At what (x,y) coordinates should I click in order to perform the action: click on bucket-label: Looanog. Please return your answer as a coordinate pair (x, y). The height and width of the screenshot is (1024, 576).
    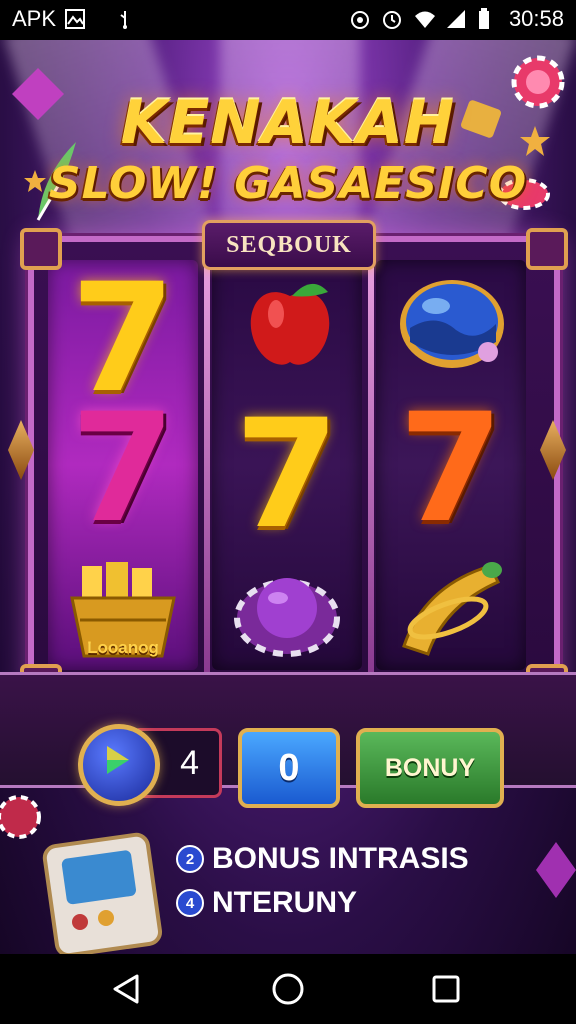
    Looking at the image, I should click on (123, 647).